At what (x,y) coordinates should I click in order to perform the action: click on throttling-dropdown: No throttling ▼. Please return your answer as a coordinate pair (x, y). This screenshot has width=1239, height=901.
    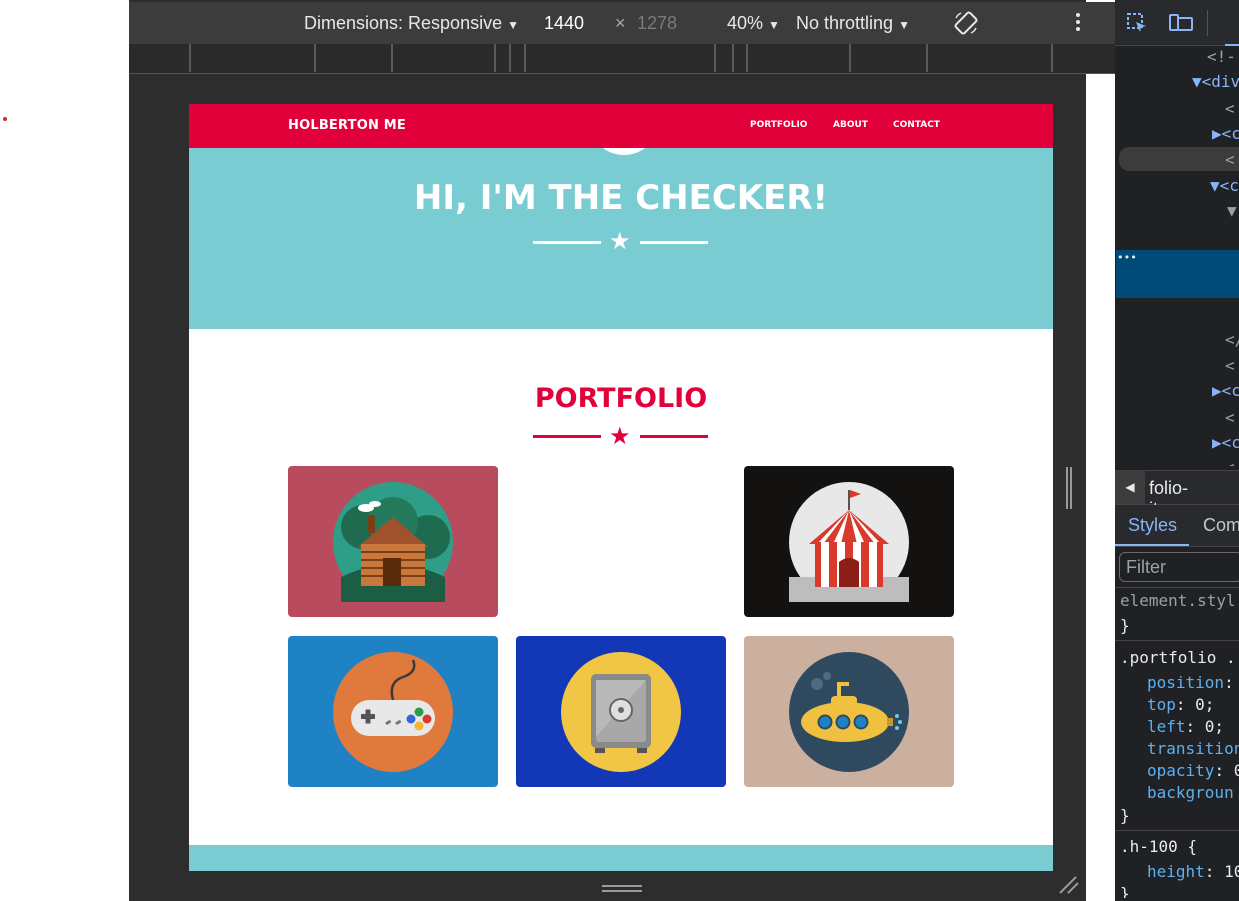
    Looking at the image, I should click on (853, 23).